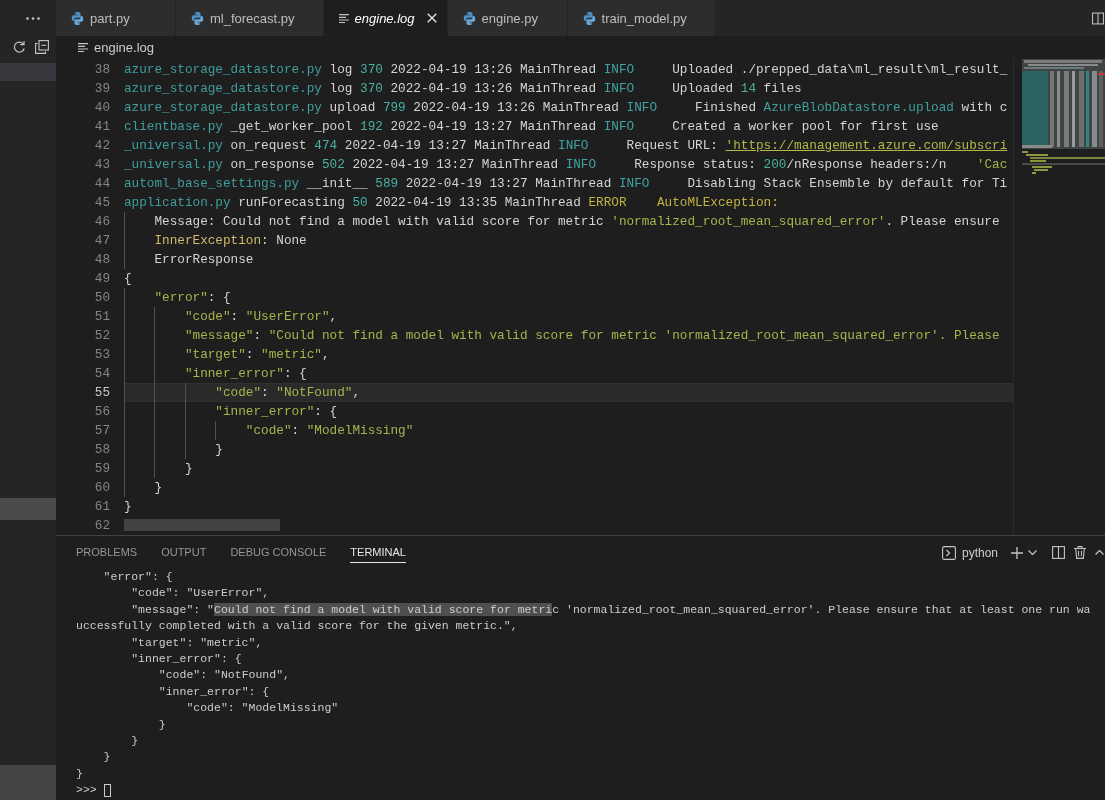 The width and height of the screenshot is (1105, 800). Describe the element at coordinates (329, 431) in the screenshot. I see `code-line: "code": "ModelMissing"` at that location.